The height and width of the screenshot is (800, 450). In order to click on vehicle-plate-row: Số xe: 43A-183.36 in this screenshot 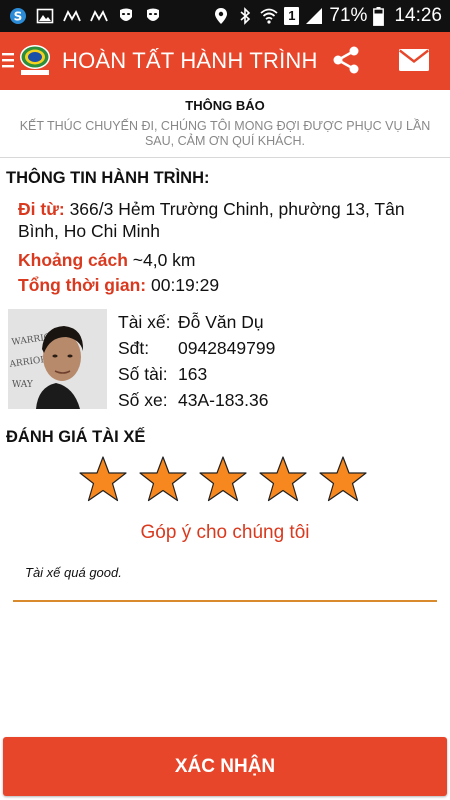, I will do `click(196, 403)`.